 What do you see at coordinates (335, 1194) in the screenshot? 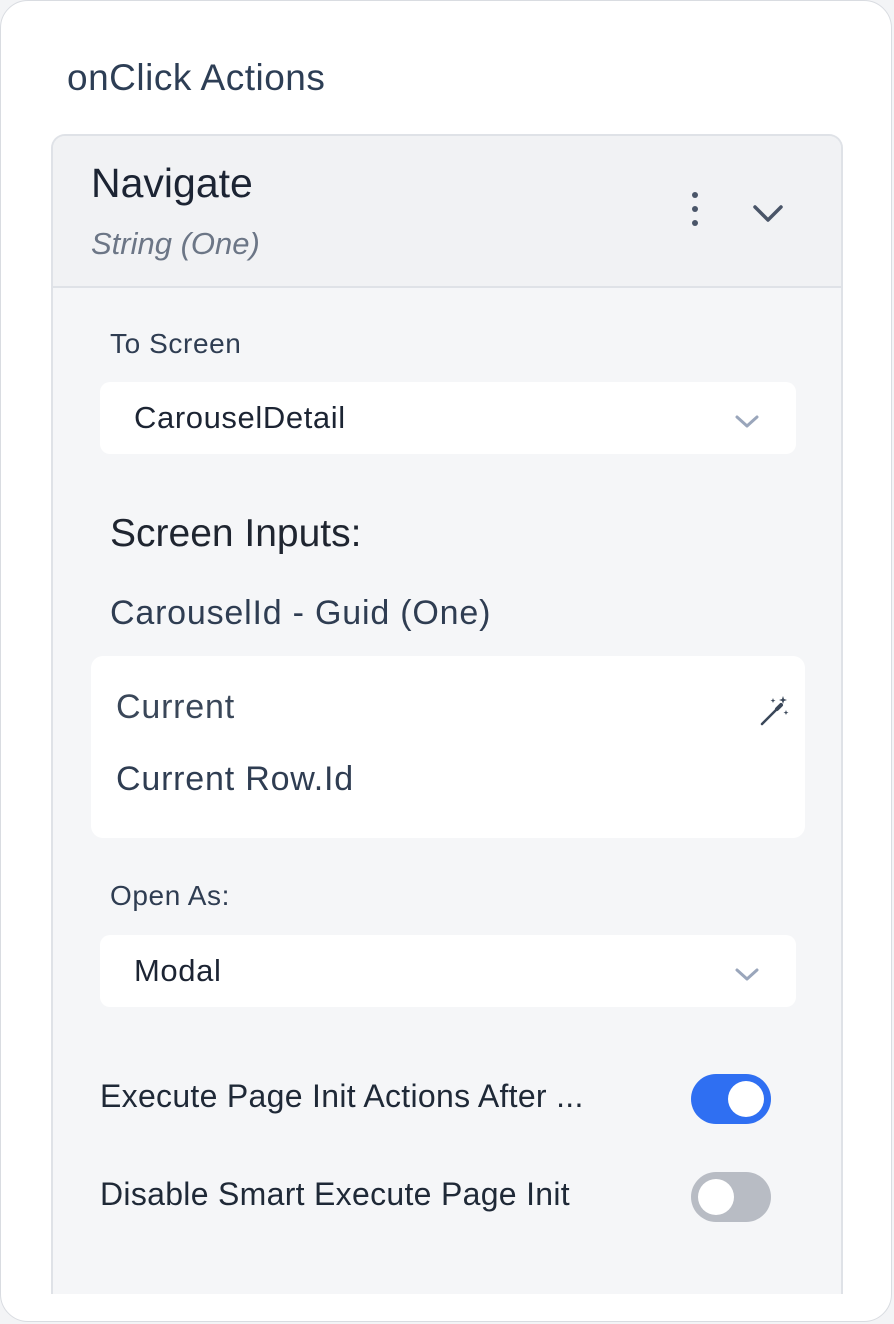
I see `disable-smart-execute-label: Disable Smart Execute Page Init` at bounding box center [335, 1194].